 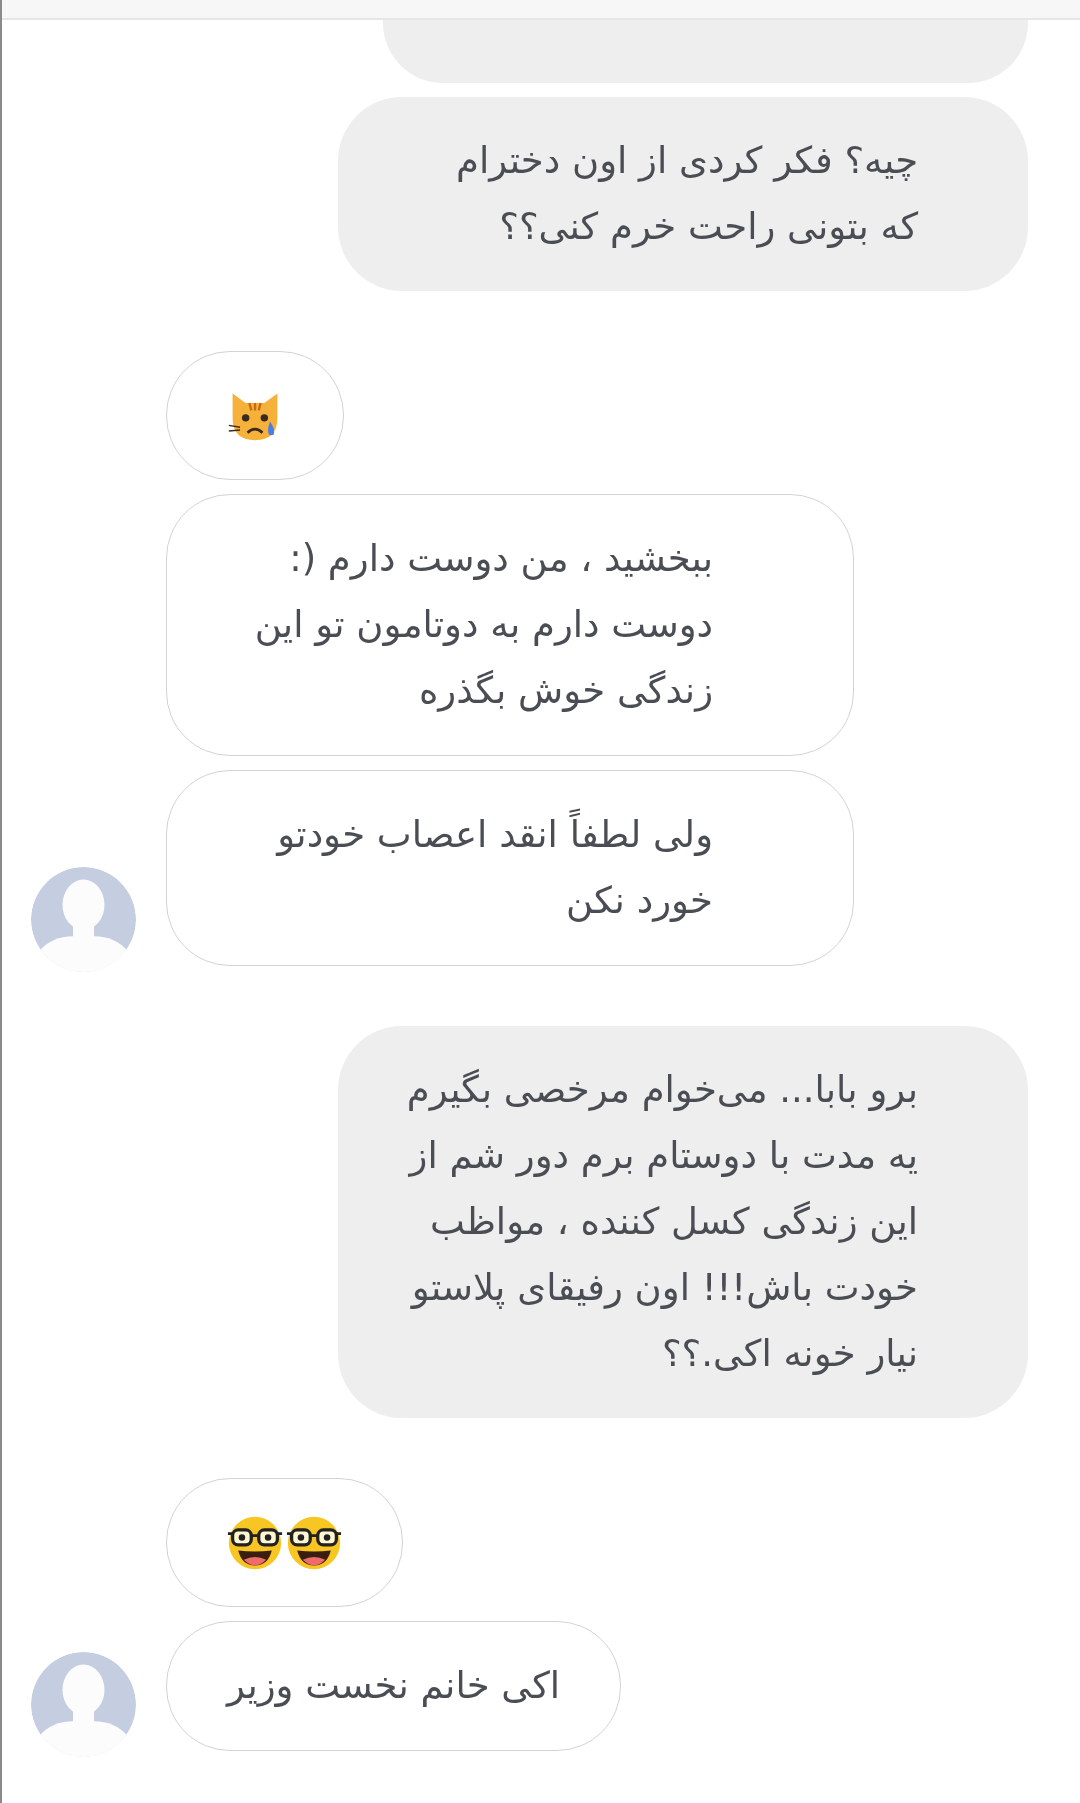 I want to click on message-bubble: ببخشید ، من دوست دارم (: دوست دارم به دوتامون تو این زندگی خوش بگذره, so click(x=510, y=625).